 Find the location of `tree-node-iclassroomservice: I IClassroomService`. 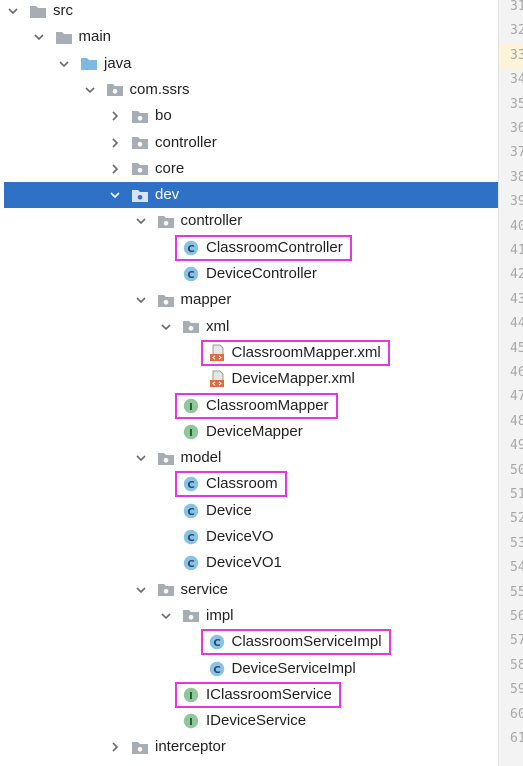

tree-node-iclassroomservice: I IClassroomService is located at coordinates (249, 695).